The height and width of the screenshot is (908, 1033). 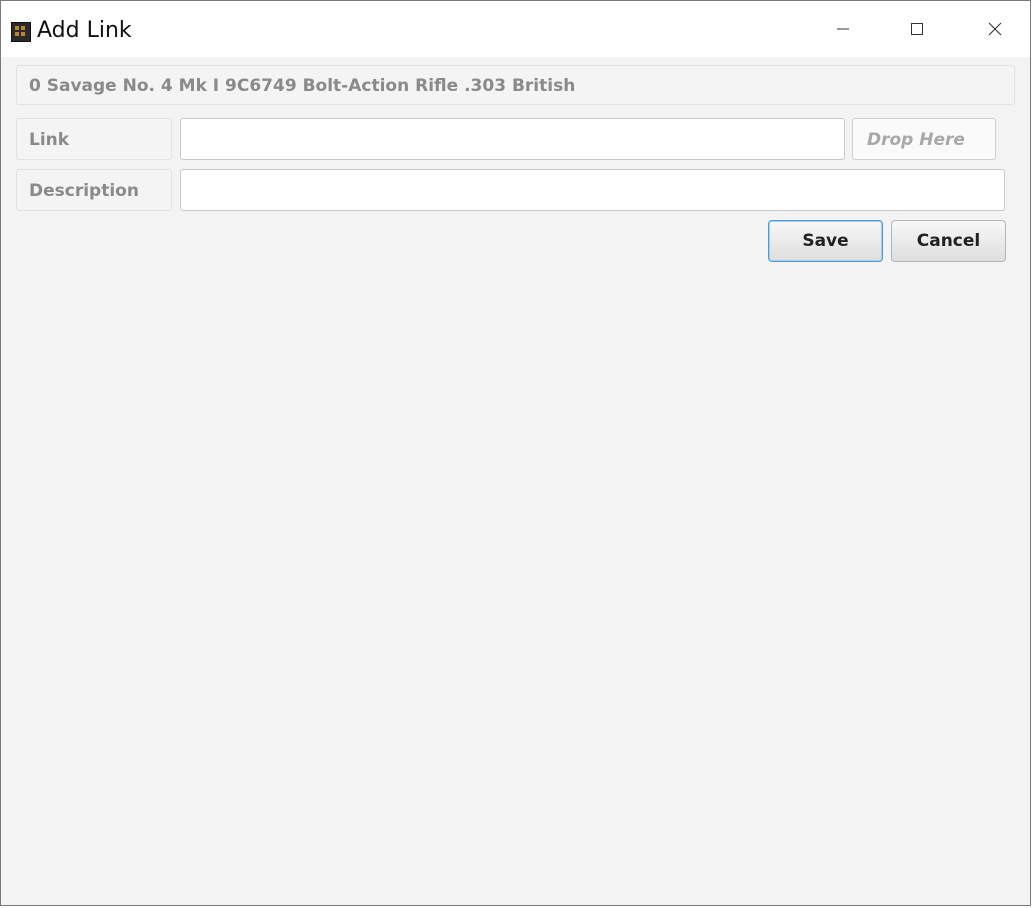 I want to click on window-title: Add Link, so click(x=84, y=30).